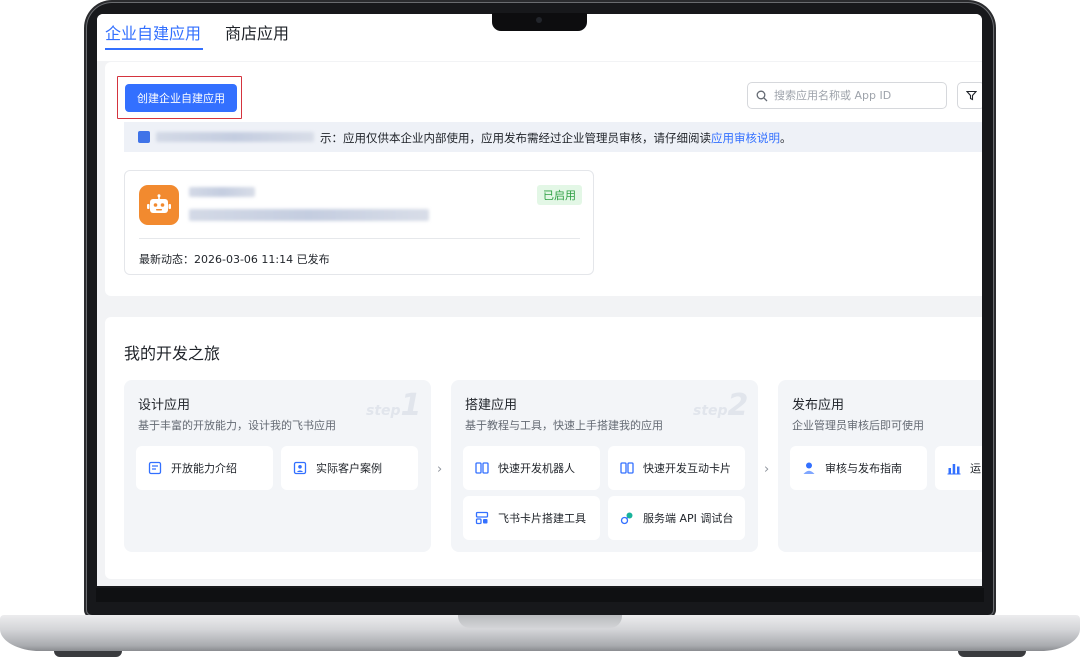 This screenshot has width=1080, height=659. What do you see at coordinates (954, 469) in the screenshot?
I see `bar-chart-icon` at bounding box center [954, 469].